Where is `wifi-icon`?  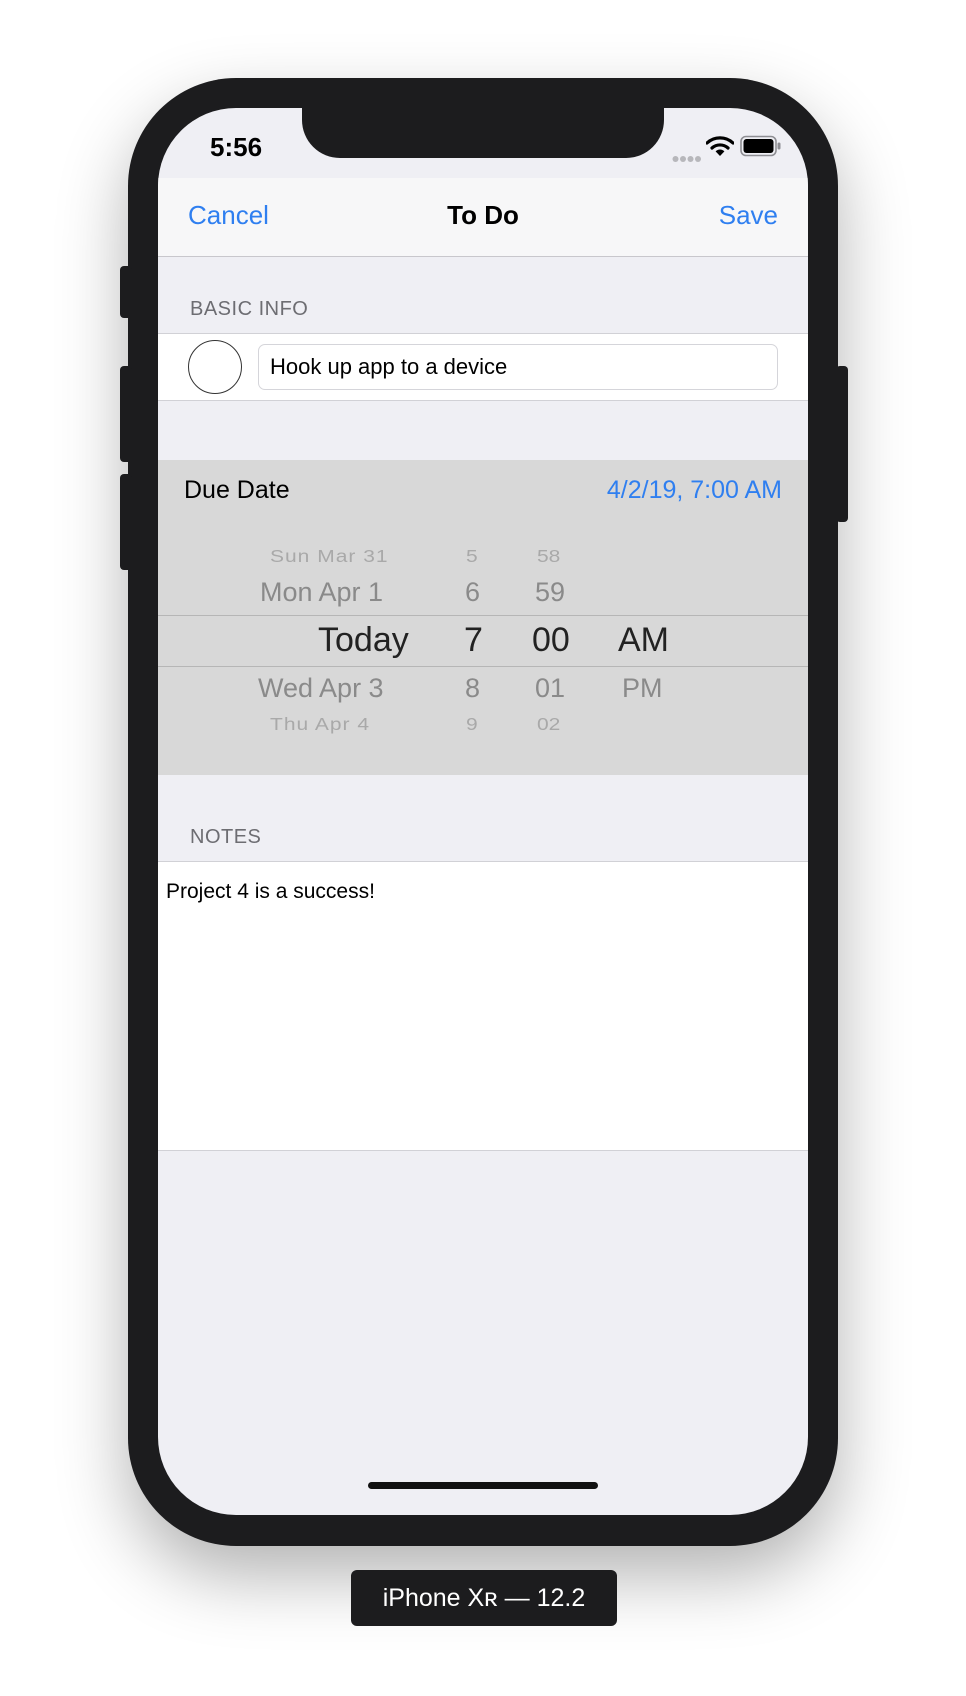 wifi-icon is located at coordinates (720, 149).